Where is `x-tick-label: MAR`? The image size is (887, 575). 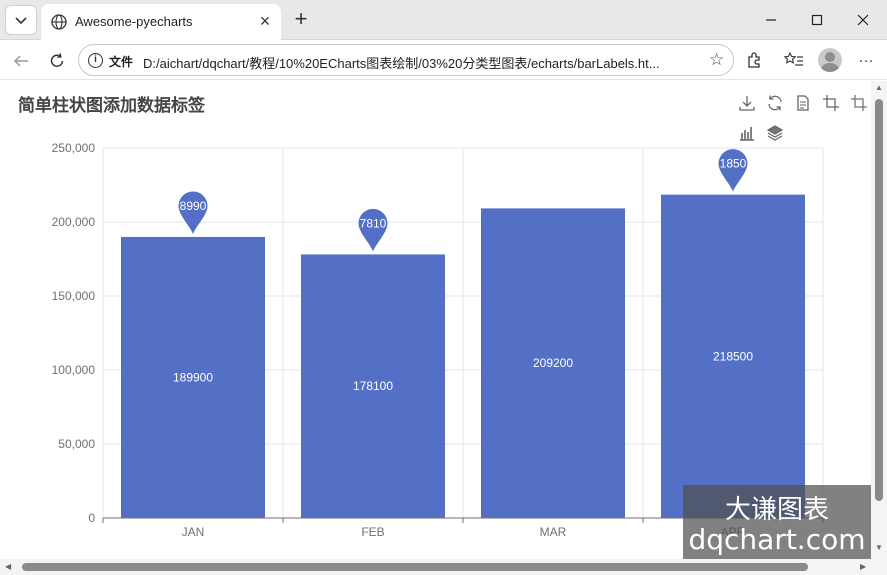
x-tick-label: MAR is located at coordinates (553, 532).